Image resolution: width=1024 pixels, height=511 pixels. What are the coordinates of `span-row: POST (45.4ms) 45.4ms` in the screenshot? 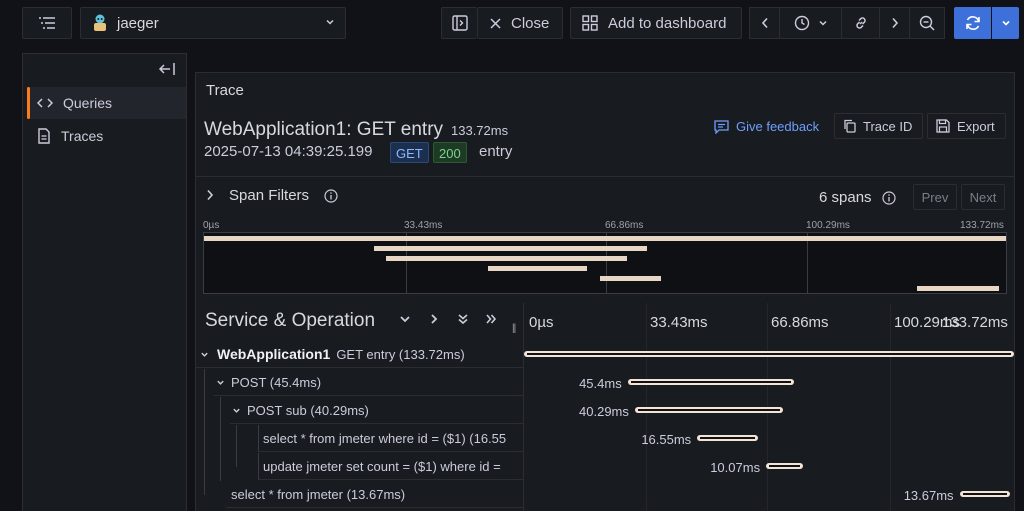 It's located at (605, 383).